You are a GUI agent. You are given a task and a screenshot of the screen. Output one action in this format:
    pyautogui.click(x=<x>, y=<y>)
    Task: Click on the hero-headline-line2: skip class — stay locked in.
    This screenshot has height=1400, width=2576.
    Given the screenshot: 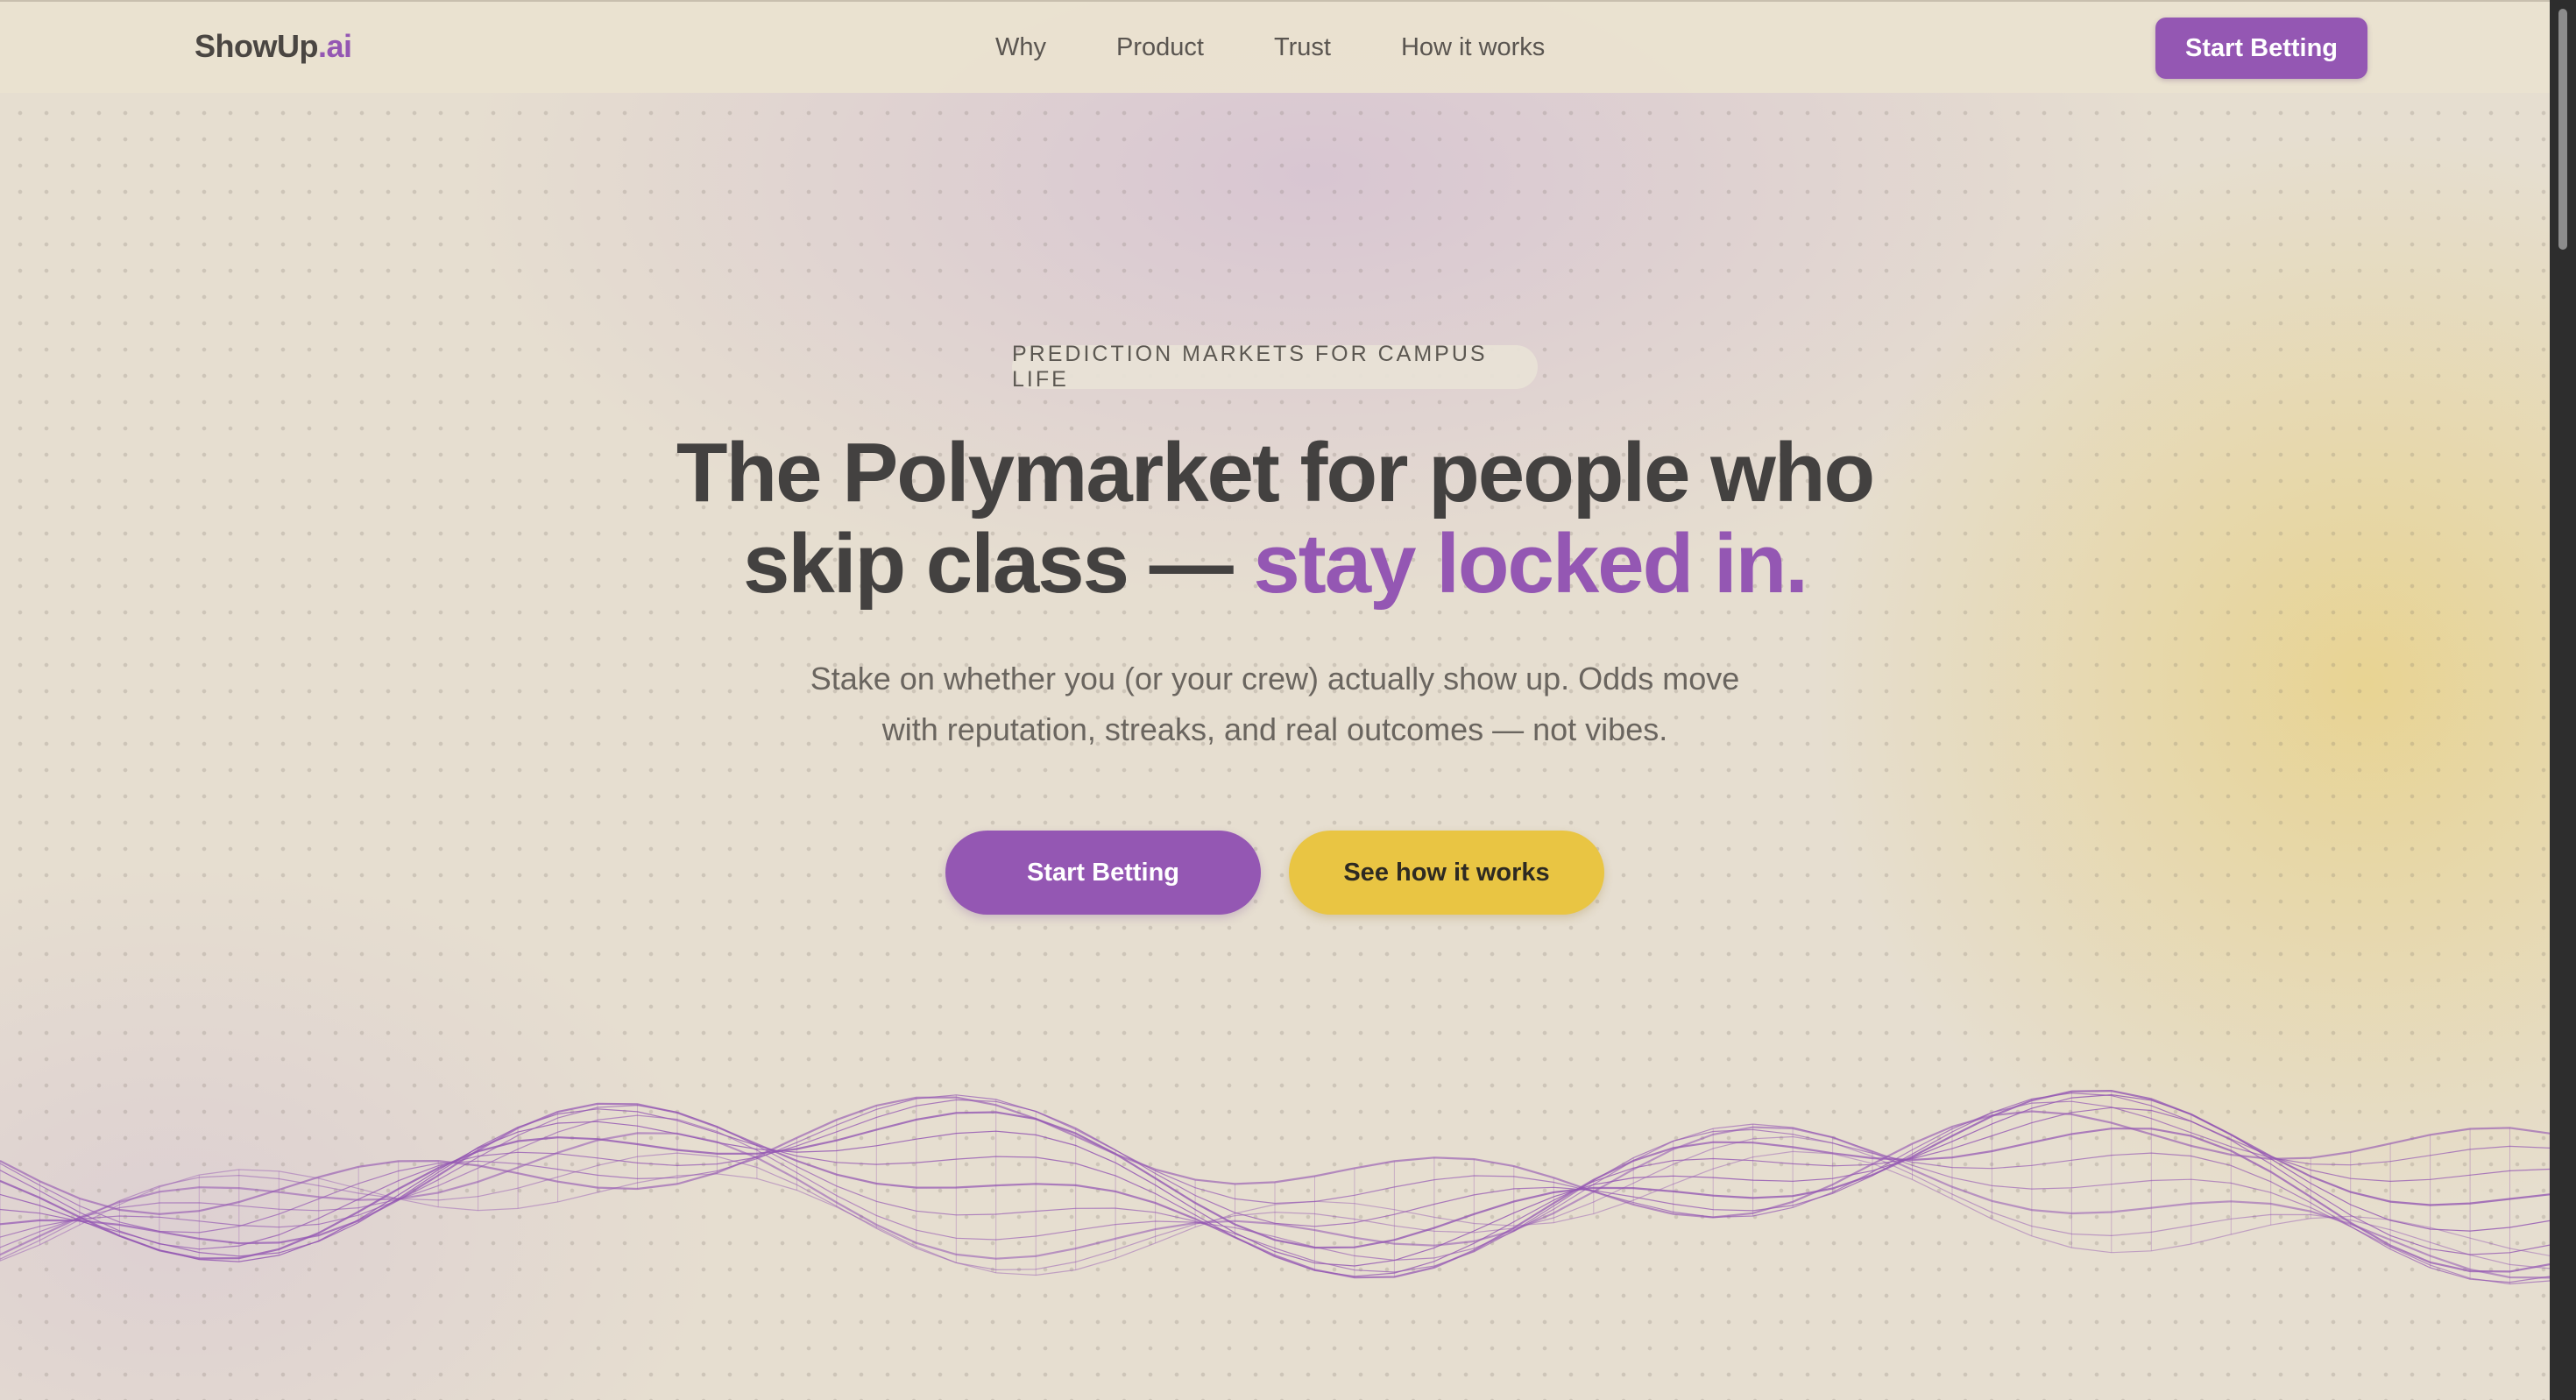 What is the action you would take?
    pyautogui.click(x=1274, y=564)
    